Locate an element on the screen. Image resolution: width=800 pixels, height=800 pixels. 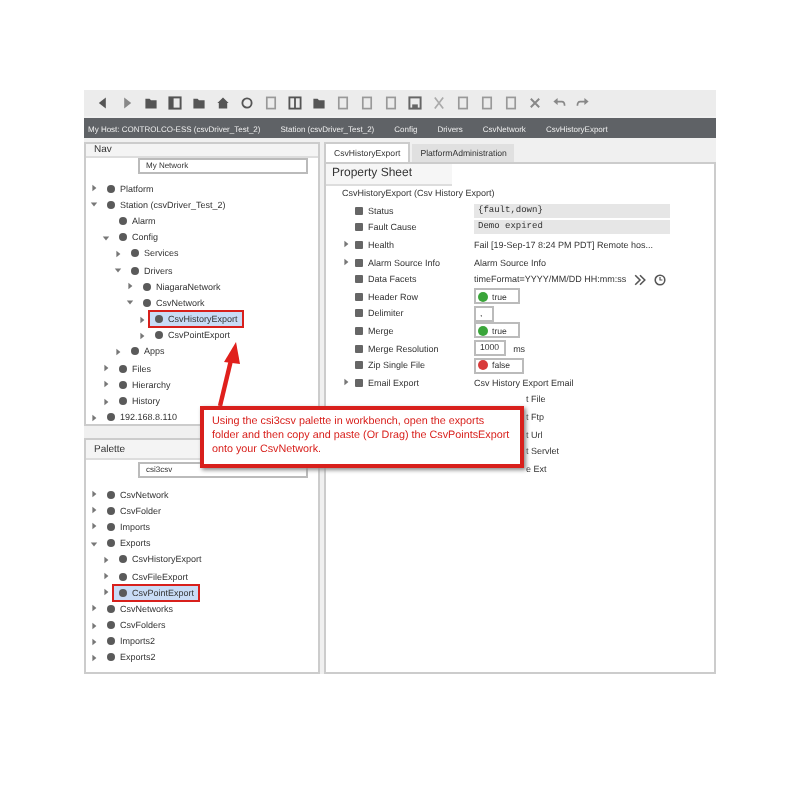
window-icon is located at coordinates (175, 103).